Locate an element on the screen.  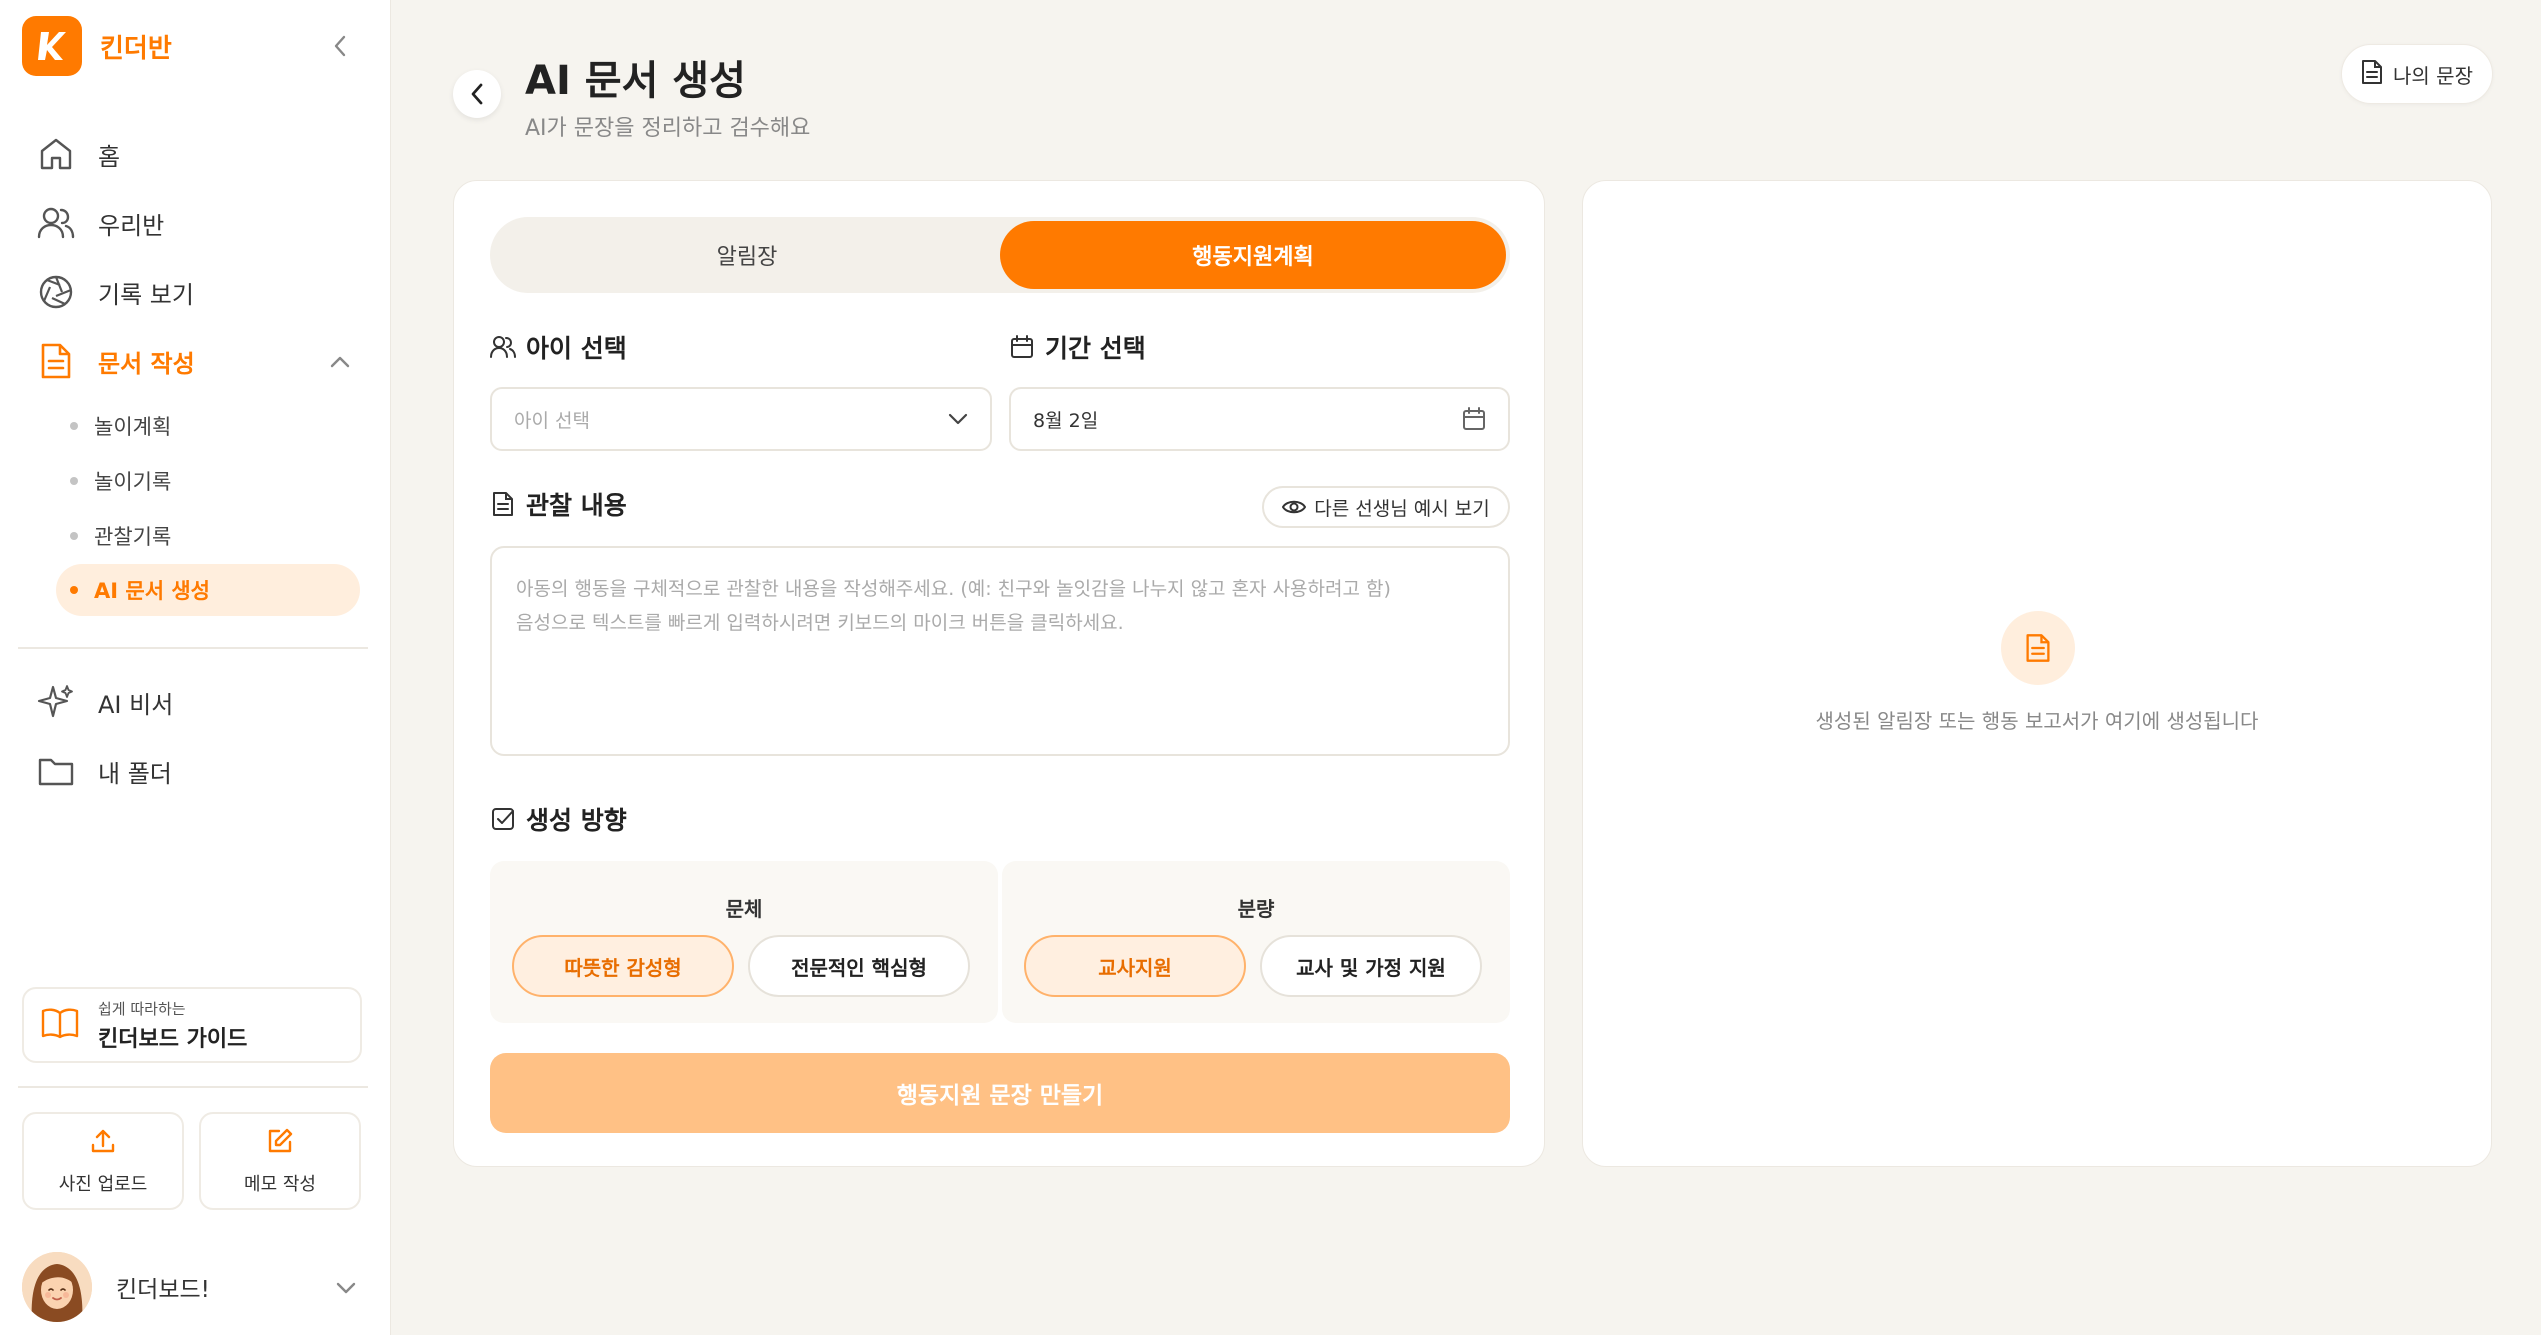
sub-item-label: 놀이계획 is located at coordinates (133, 427).